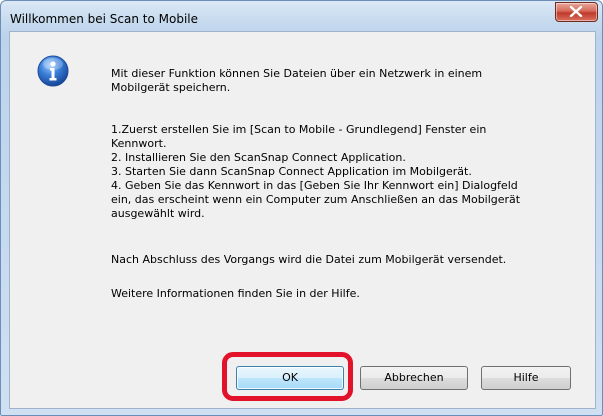 The width and height of the screenshot is (603, 416). Describe the element at coordinates (526, 378) in the screenshot. I see `help-button: Hilfe` at that location.